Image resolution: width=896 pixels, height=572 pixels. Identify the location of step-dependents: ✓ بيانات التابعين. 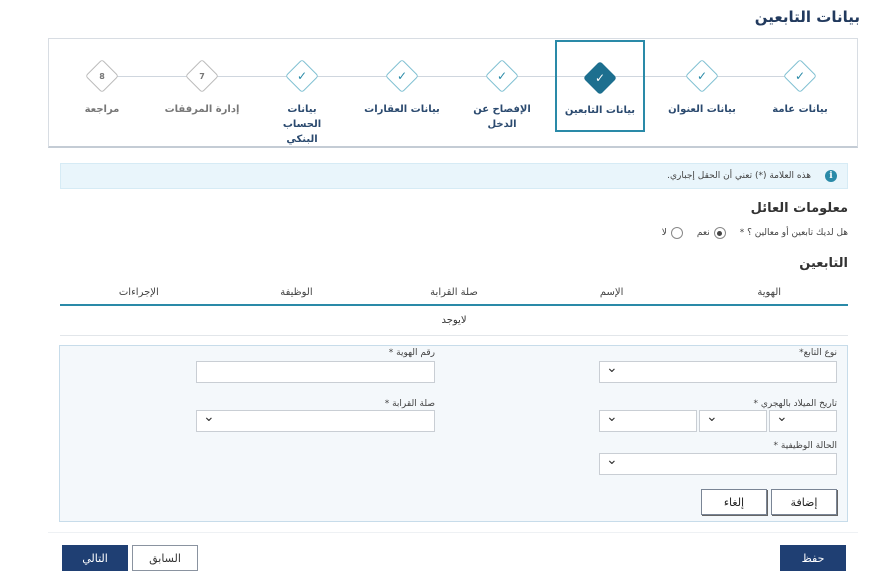
(600, 86).